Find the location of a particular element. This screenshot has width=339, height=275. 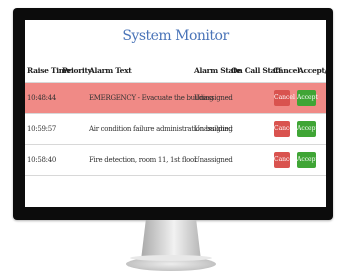

col-alarm-text: Alarm Text is located at coordinates (110, 70).